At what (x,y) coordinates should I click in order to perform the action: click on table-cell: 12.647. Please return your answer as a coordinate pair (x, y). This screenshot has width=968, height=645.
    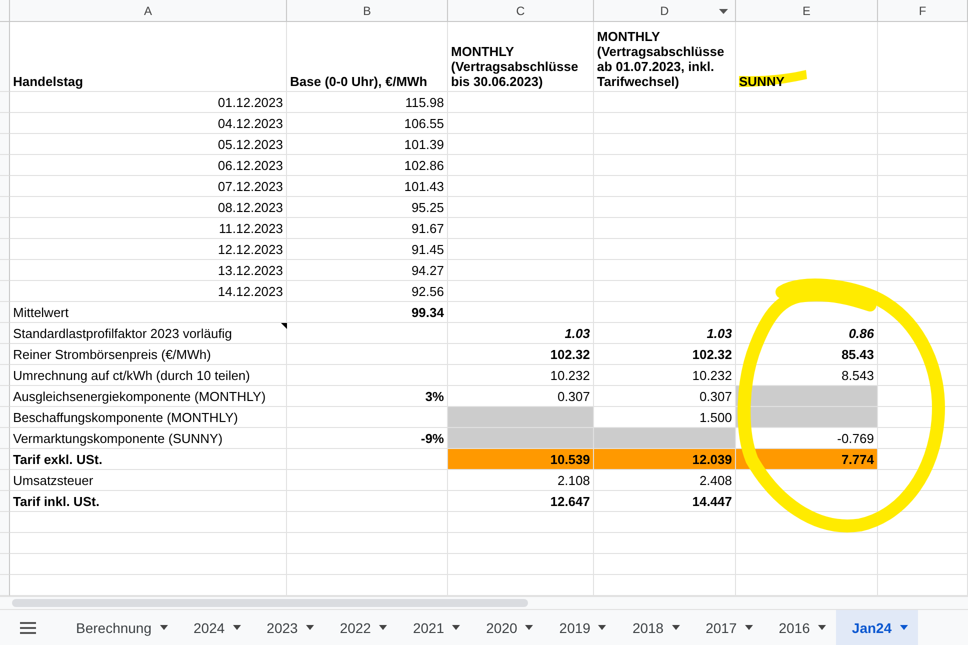
    Looking at the image, I should click on (521, 501).